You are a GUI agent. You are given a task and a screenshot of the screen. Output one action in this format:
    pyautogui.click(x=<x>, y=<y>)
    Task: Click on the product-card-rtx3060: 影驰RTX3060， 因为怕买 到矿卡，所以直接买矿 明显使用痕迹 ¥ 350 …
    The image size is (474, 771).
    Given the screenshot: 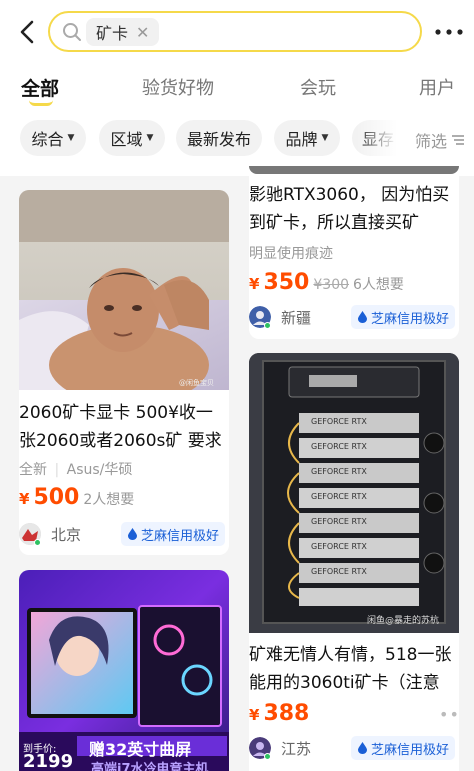 What is the action you would take?
    pyautogui.click(x=354, y=252)
    